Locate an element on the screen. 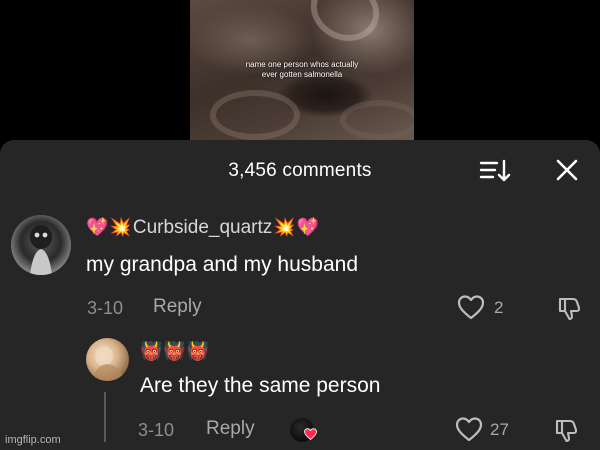 The height and width of the screenshot is (450, 600). watermark: imgflip.com is located at coordinates (33, 440).